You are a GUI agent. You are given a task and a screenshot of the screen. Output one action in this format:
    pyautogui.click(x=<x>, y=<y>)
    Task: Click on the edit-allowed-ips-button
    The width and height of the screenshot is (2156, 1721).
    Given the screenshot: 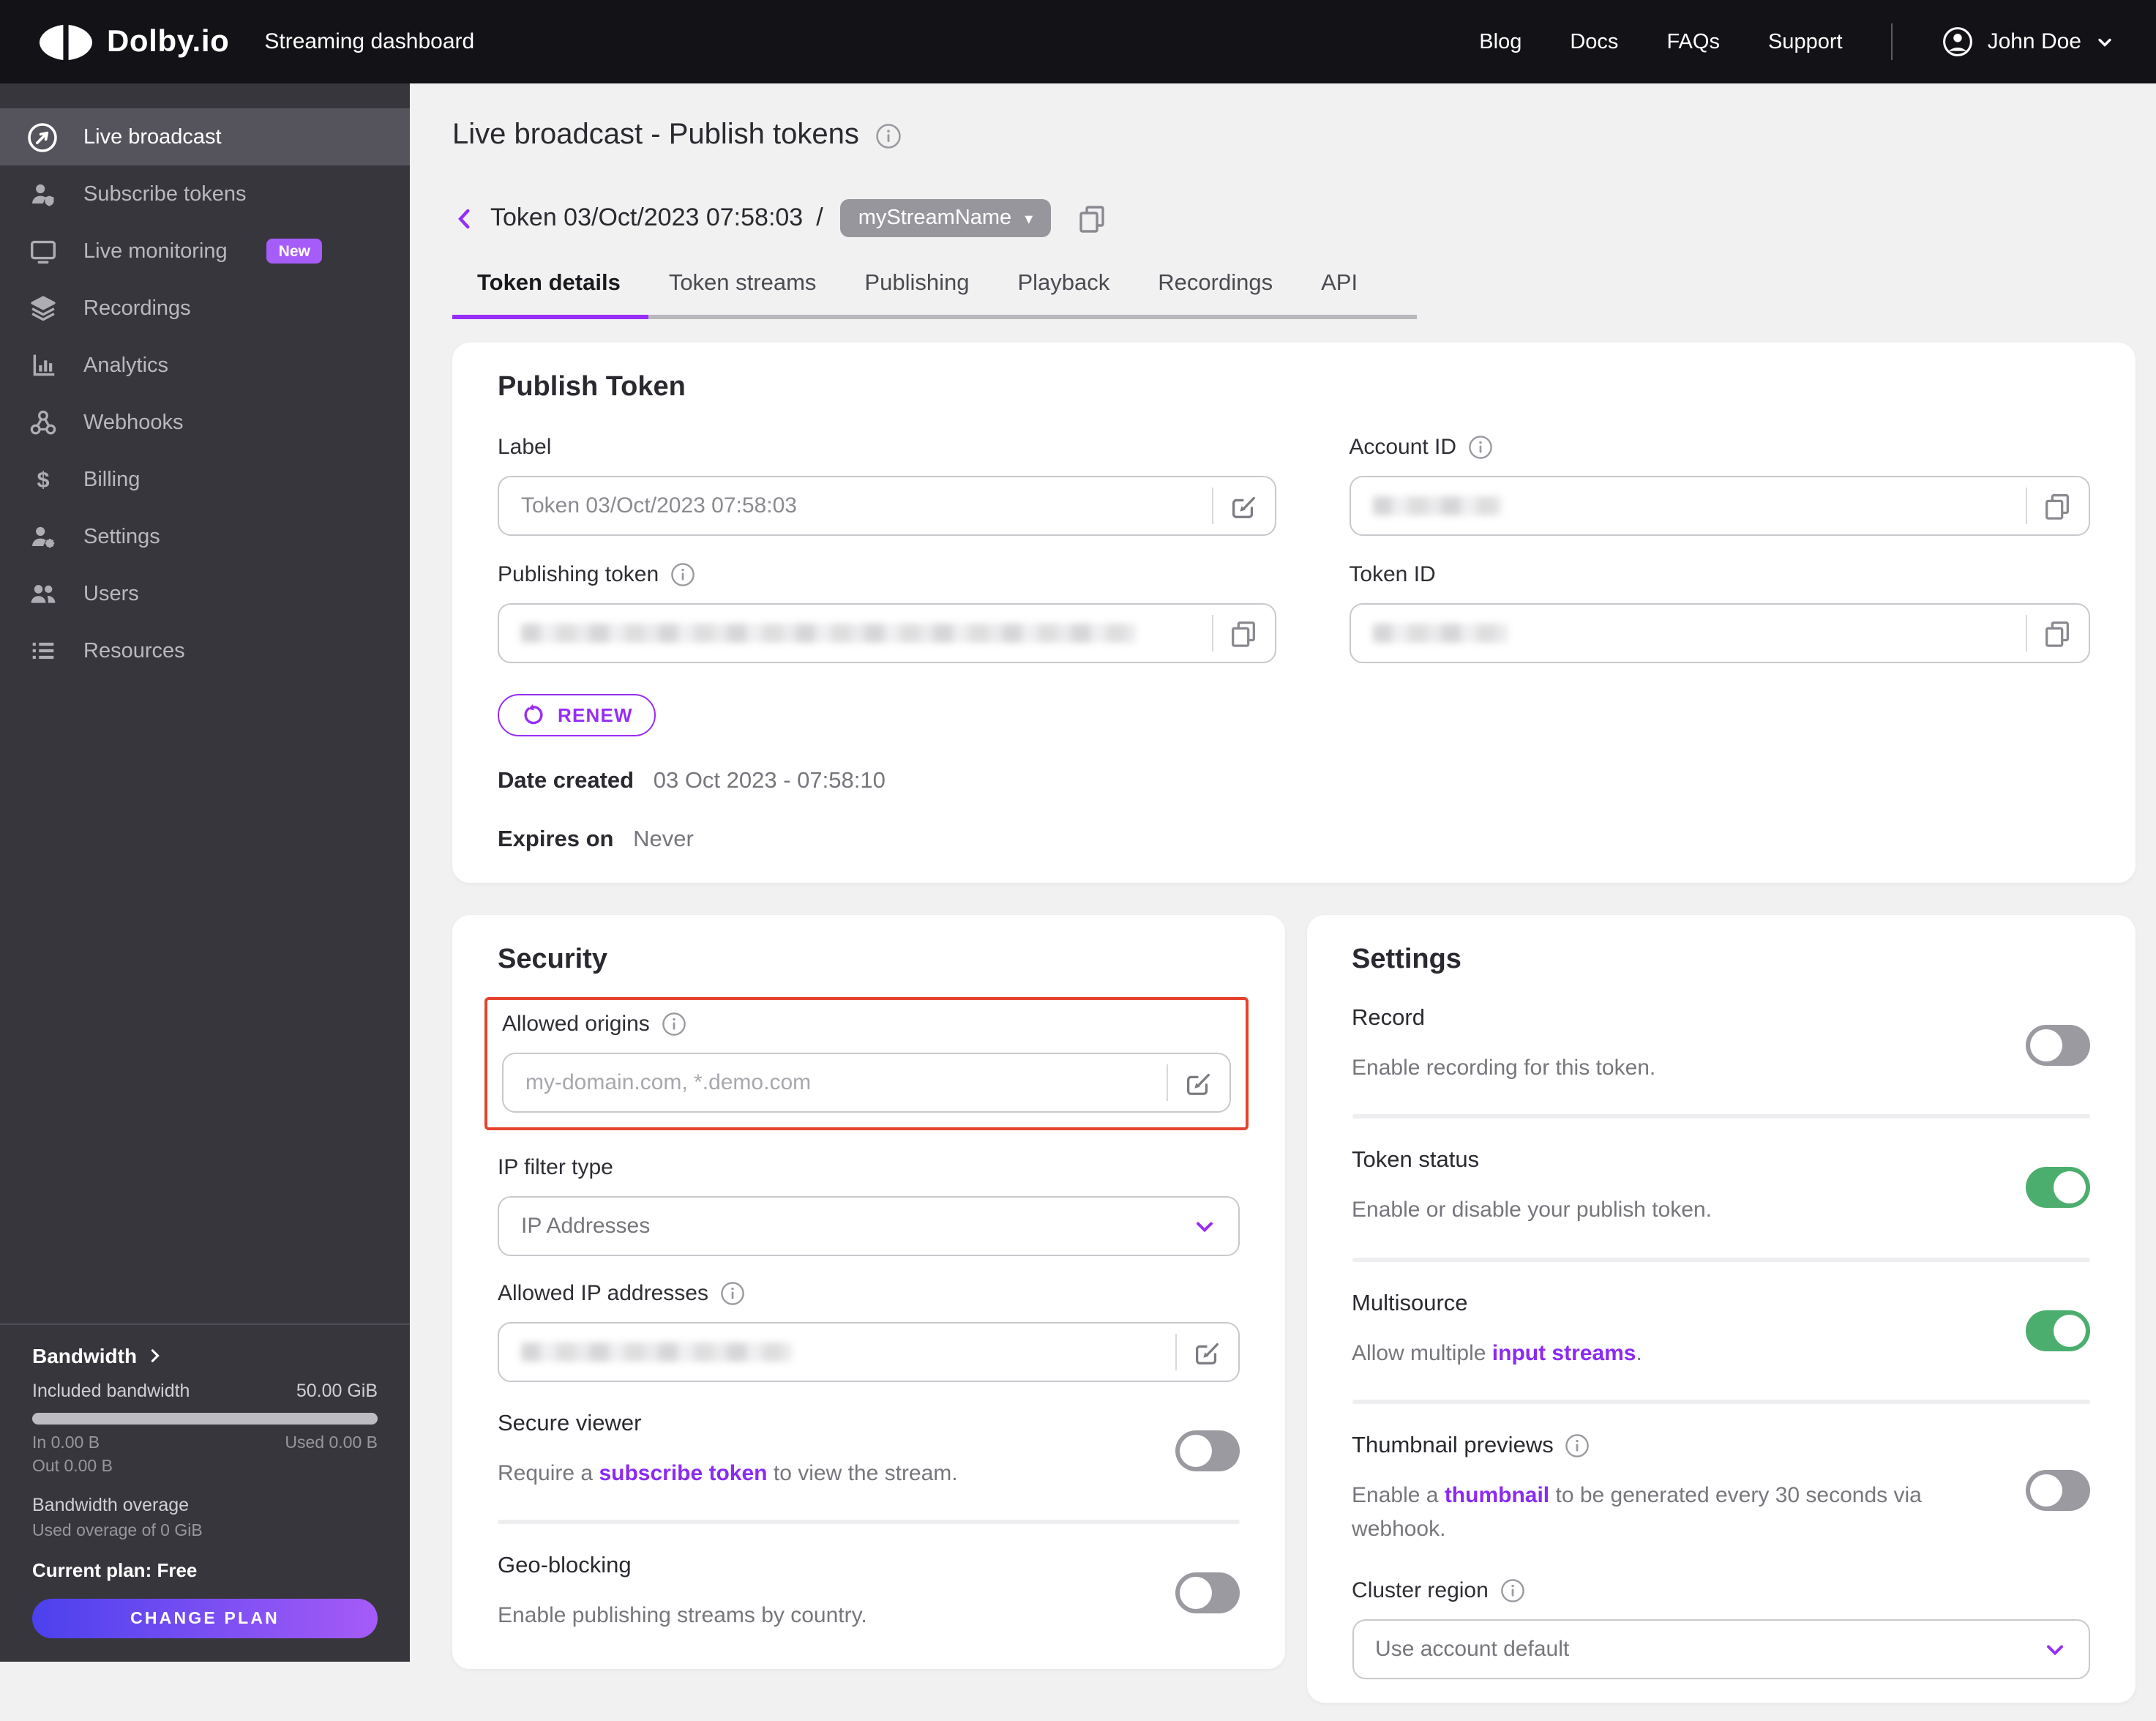 What is the action you would take?
    pyautogui.click(x=1207, y=1352)
    